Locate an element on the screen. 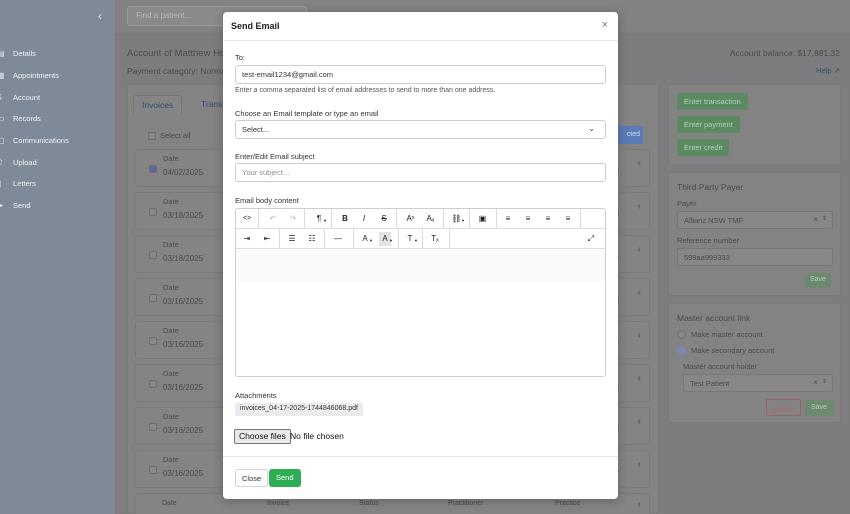 The image size is (850, 514). attachments-label: Attachments is located at coordinates (256, 395).